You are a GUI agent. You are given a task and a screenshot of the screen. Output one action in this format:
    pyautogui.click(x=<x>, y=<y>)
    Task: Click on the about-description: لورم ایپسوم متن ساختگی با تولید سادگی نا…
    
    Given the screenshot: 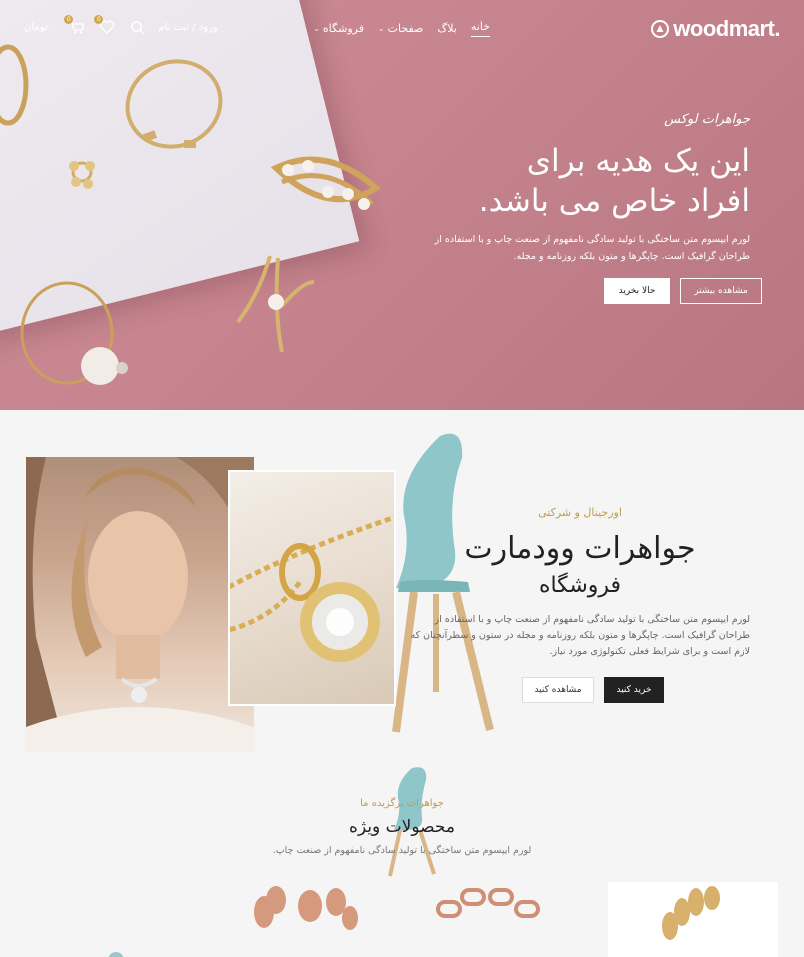 What is the action you would take?
    pyautogui.click(x=580, y=635)
    